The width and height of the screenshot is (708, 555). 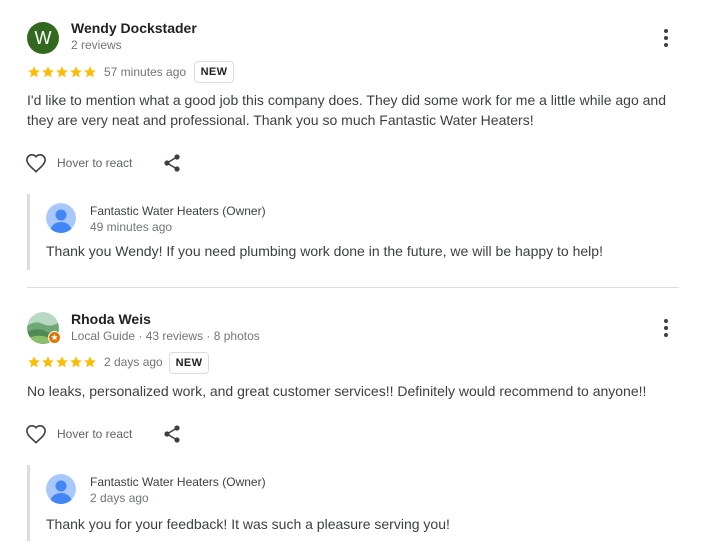 What do you see at coordinates (133, 362) in the screenshot?
I see `review-time: 2 days ago` at bounding box center [133, 362].